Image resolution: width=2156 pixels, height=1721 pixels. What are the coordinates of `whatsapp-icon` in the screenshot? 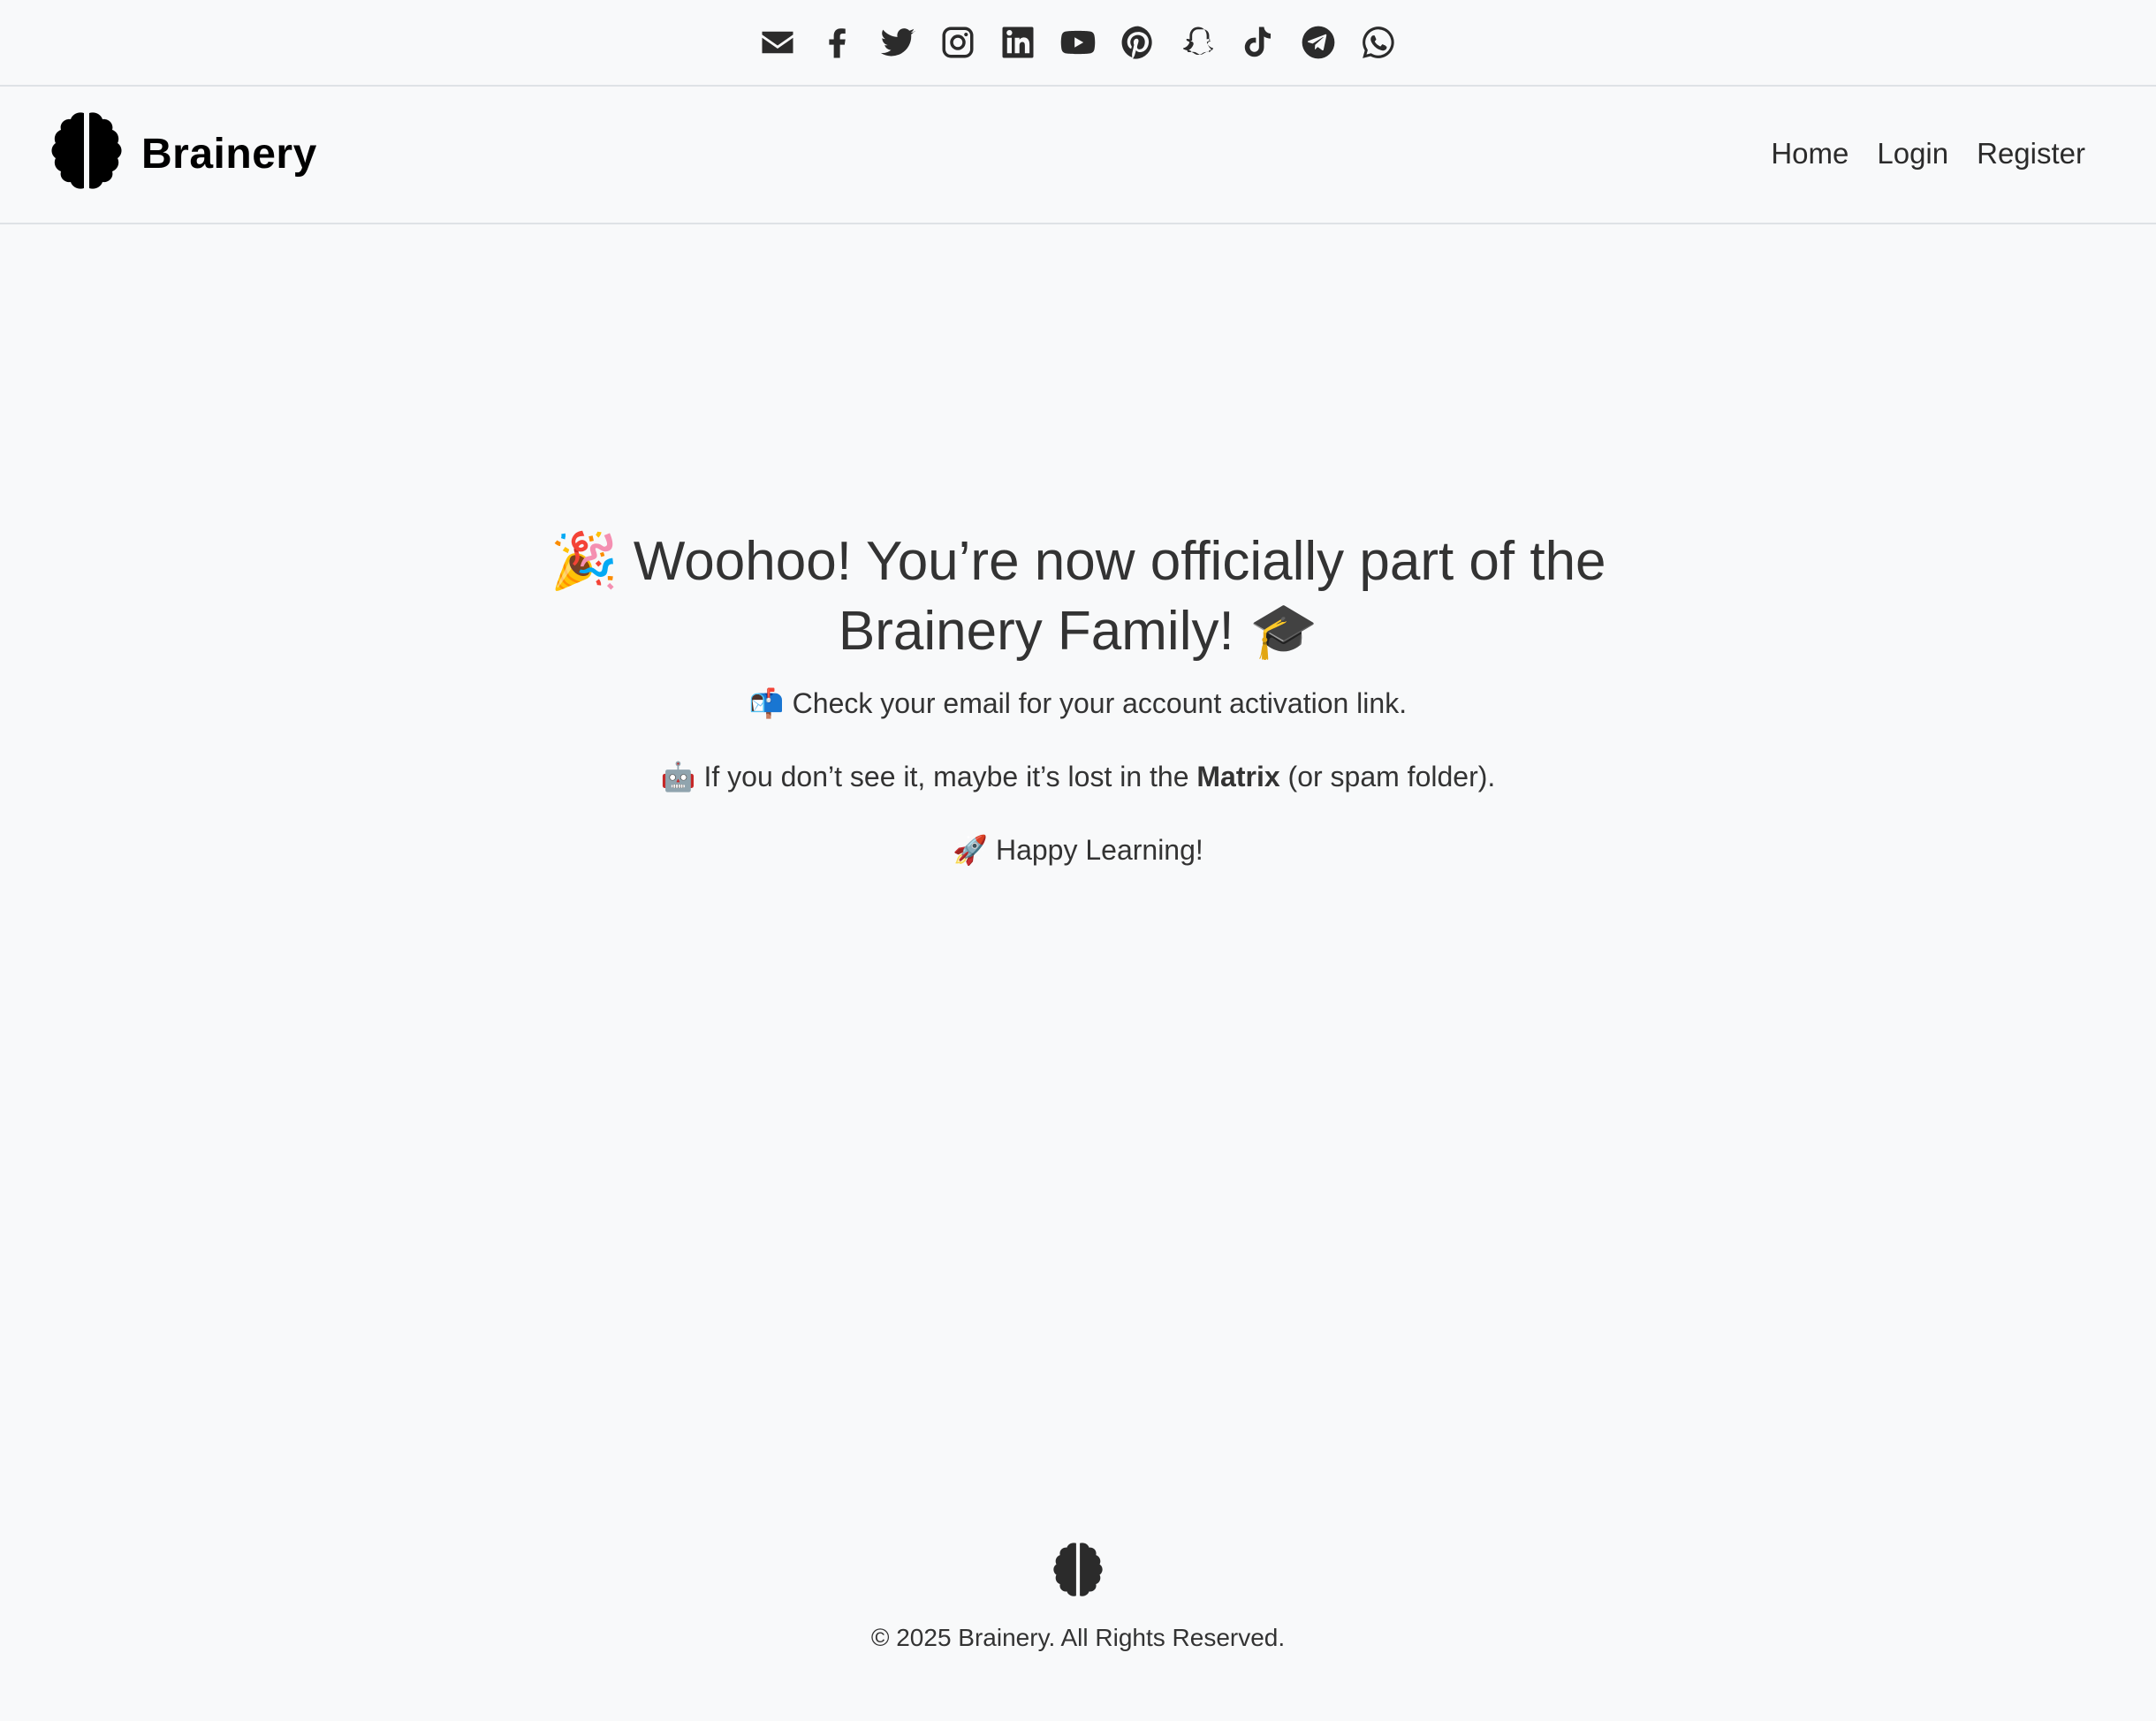 It's located at (1378, 43).